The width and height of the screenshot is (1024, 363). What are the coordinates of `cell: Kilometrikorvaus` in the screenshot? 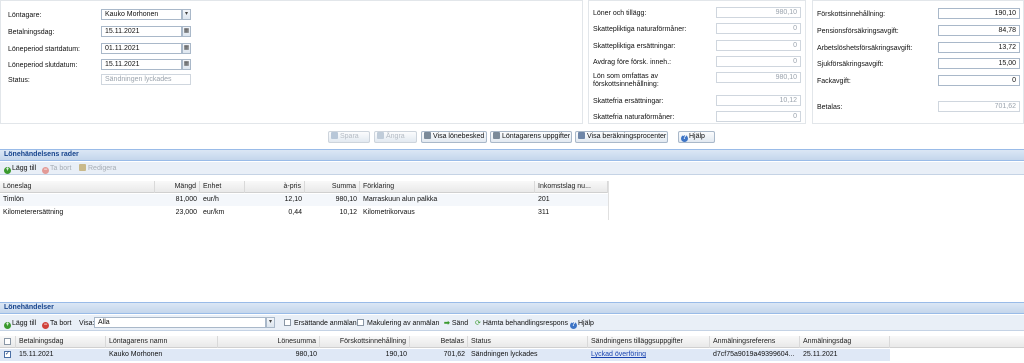 It's located at (389, 212).